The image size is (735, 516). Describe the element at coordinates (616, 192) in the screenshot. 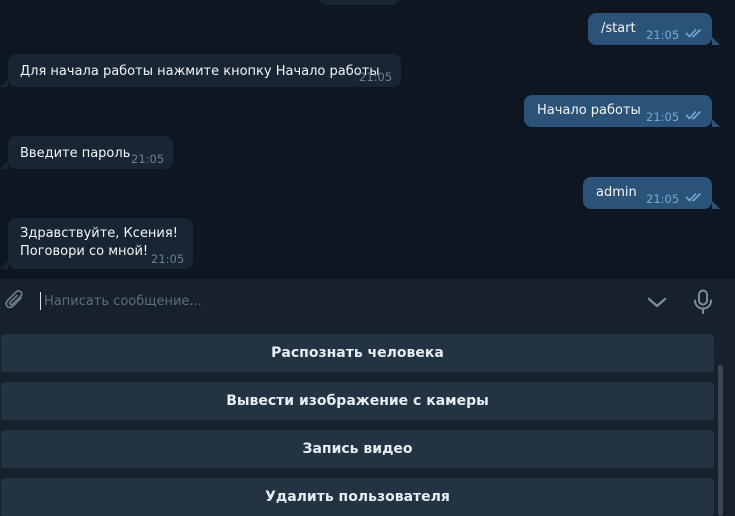

I see `message-text: admin` at that location.